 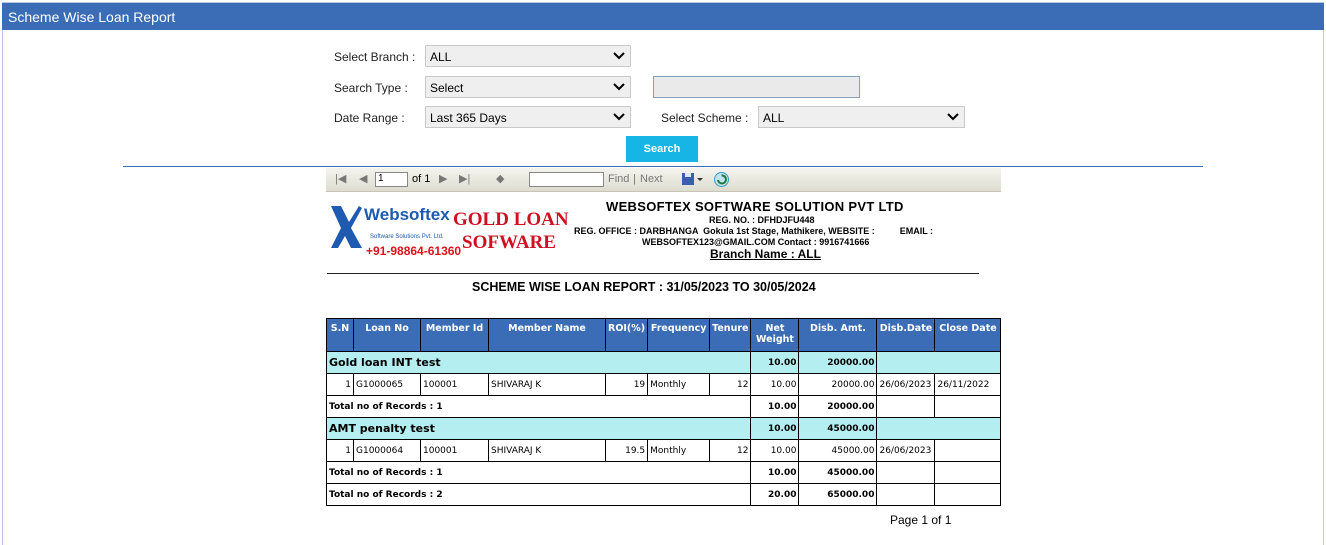 What do you see at coordinates (443, 178) in the screenshot?
I see `next-page-icon: ▶` at bounding box center [443, 178].